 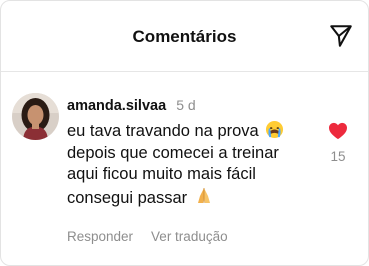 What do you see at coordinates (275, 129) in the screenshot?
I see `crying-face-emoji-icon` at bounding box center [275, 129].